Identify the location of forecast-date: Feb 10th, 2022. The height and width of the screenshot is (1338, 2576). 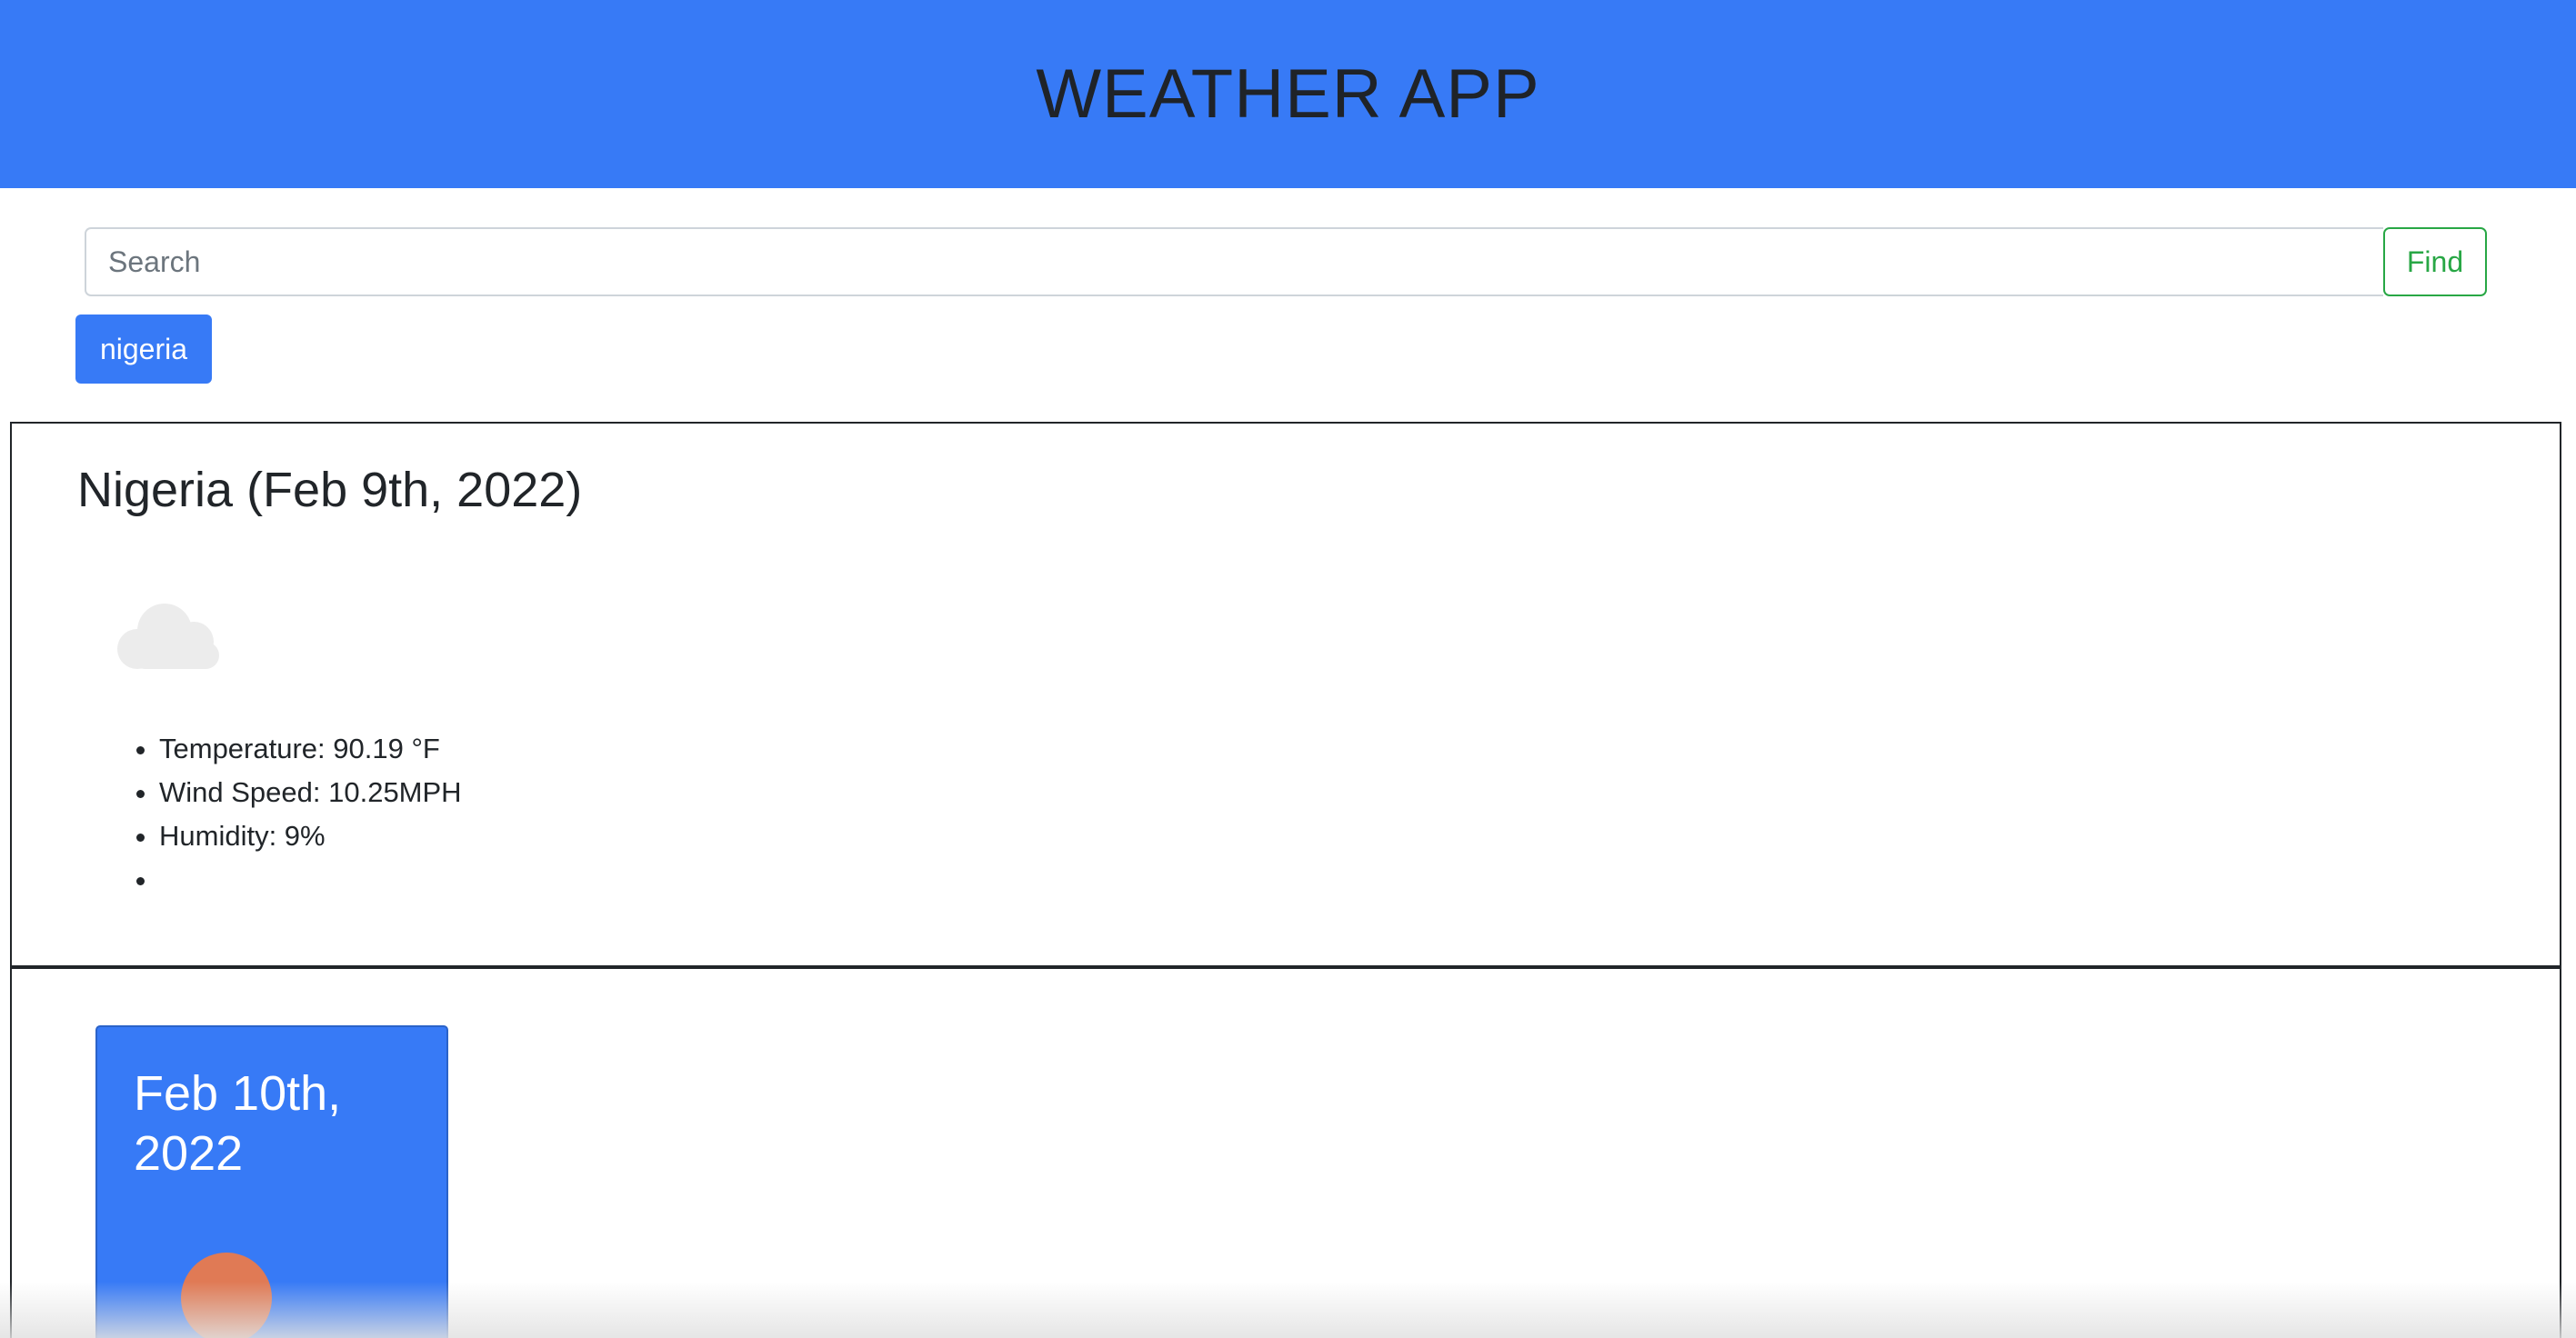
(238, 1123).